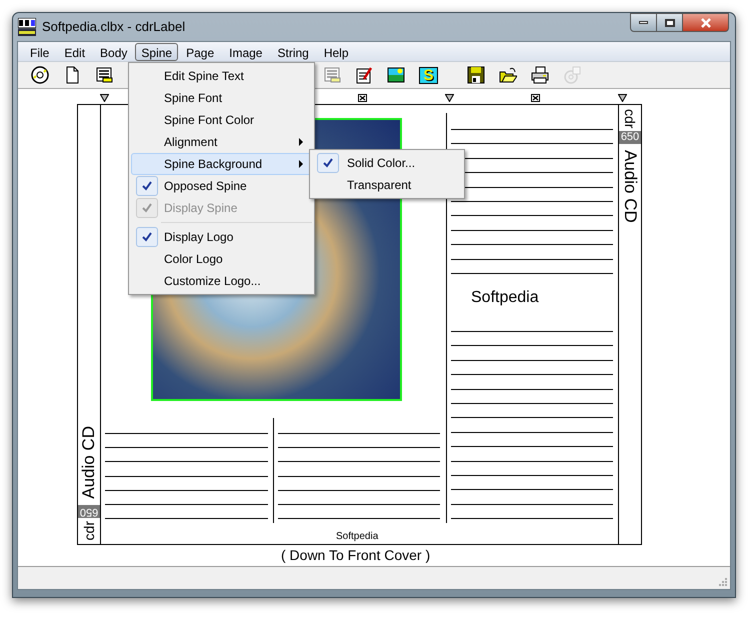 The image size is (756, 618). I want to click on label-caption: ( Down To Front Cover ), so click(355, 555).